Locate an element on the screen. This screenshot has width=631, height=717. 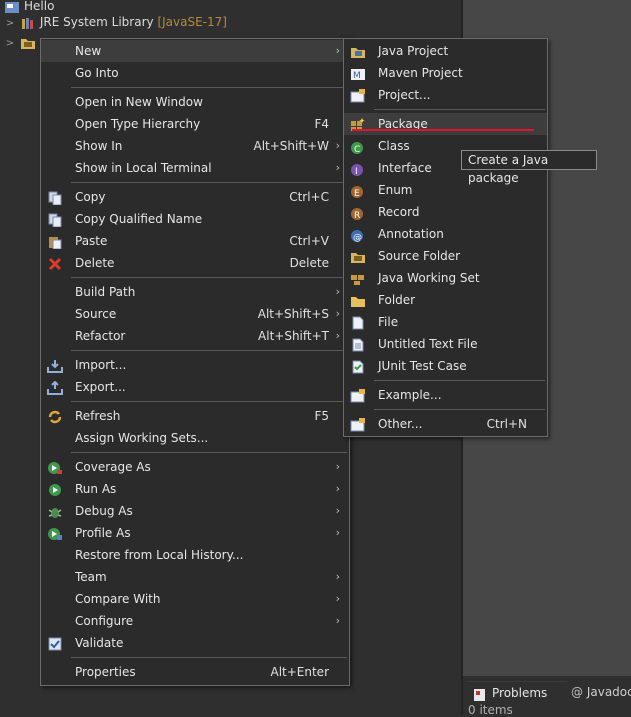
refresh-icon is located at coordinates (55, 416).